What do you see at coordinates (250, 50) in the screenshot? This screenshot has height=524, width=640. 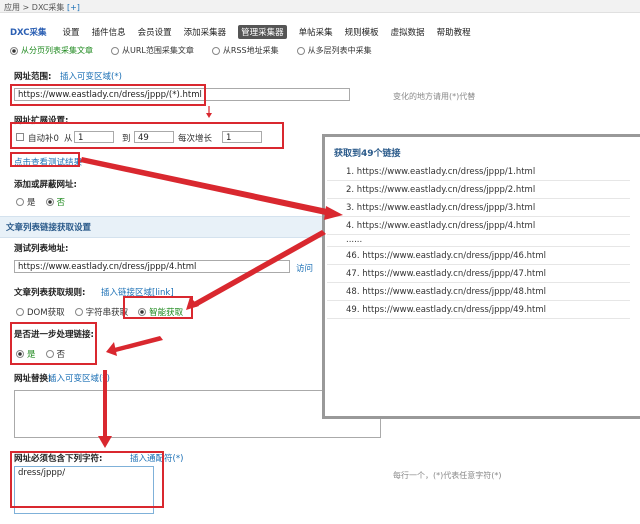 I see `mode-label: 从RSS地址采集` at bounding box center [250, 50].